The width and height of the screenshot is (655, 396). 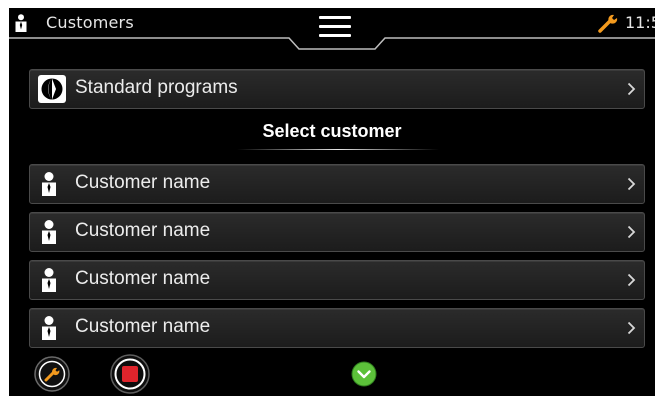 What do you see at coordinates (335, 17) in the screenshot?
I see `hamburger-menu-icon` at bounding box center [335, 17].